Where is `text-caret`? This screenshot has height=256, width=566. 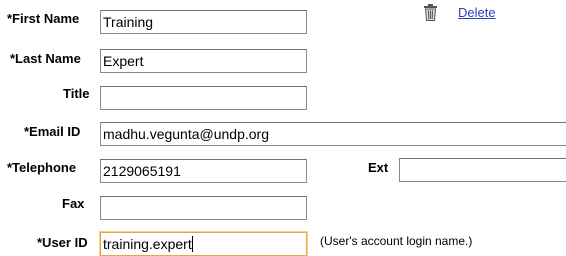 text-caret is located at coordinates (192, 244).